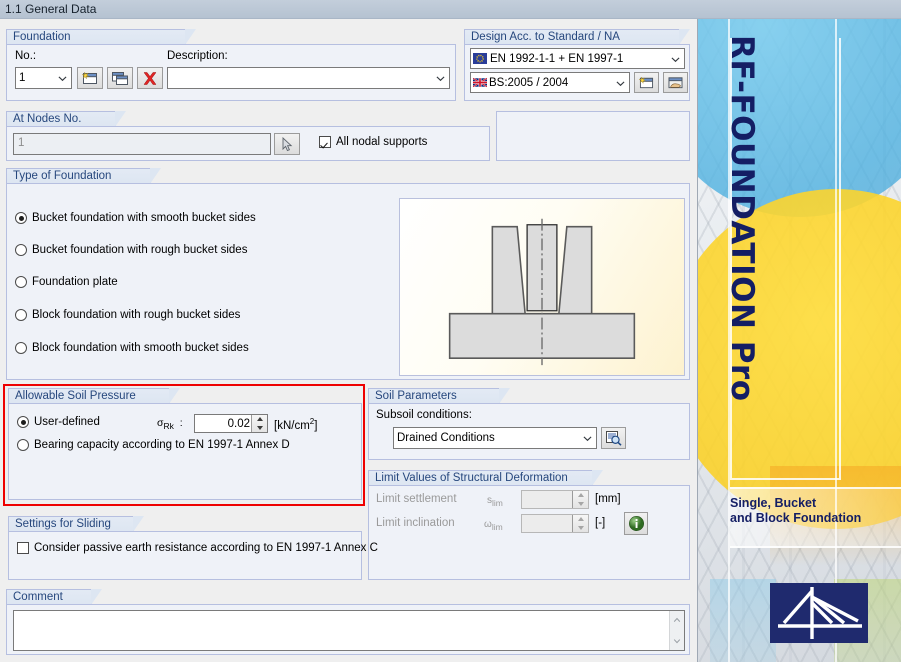 Image resolution: width=901 pixels, height=662 pixels. I want to click on comment-textarea, so click(349, 630).